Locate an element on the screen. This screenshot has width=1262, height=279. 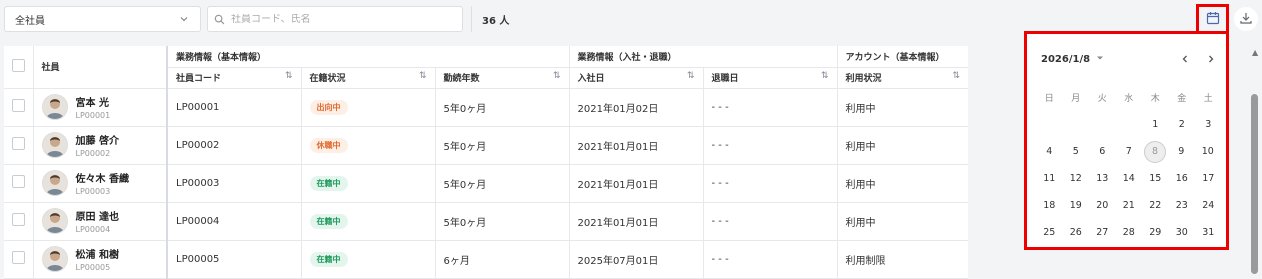
years-cell: 6ヶ月 is located at coordinates (501, 259).